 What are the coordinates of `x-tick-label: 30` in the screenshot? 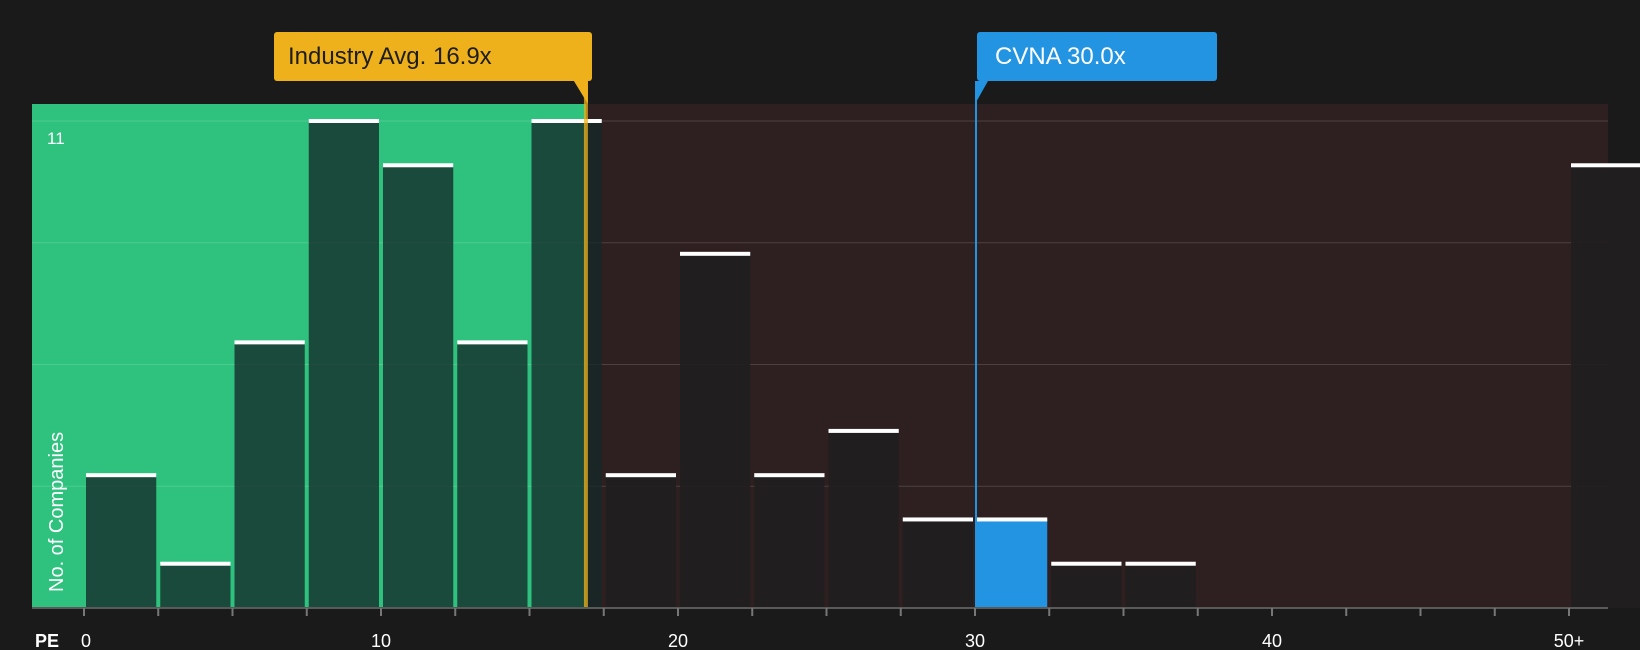 It's located at (975, 640).